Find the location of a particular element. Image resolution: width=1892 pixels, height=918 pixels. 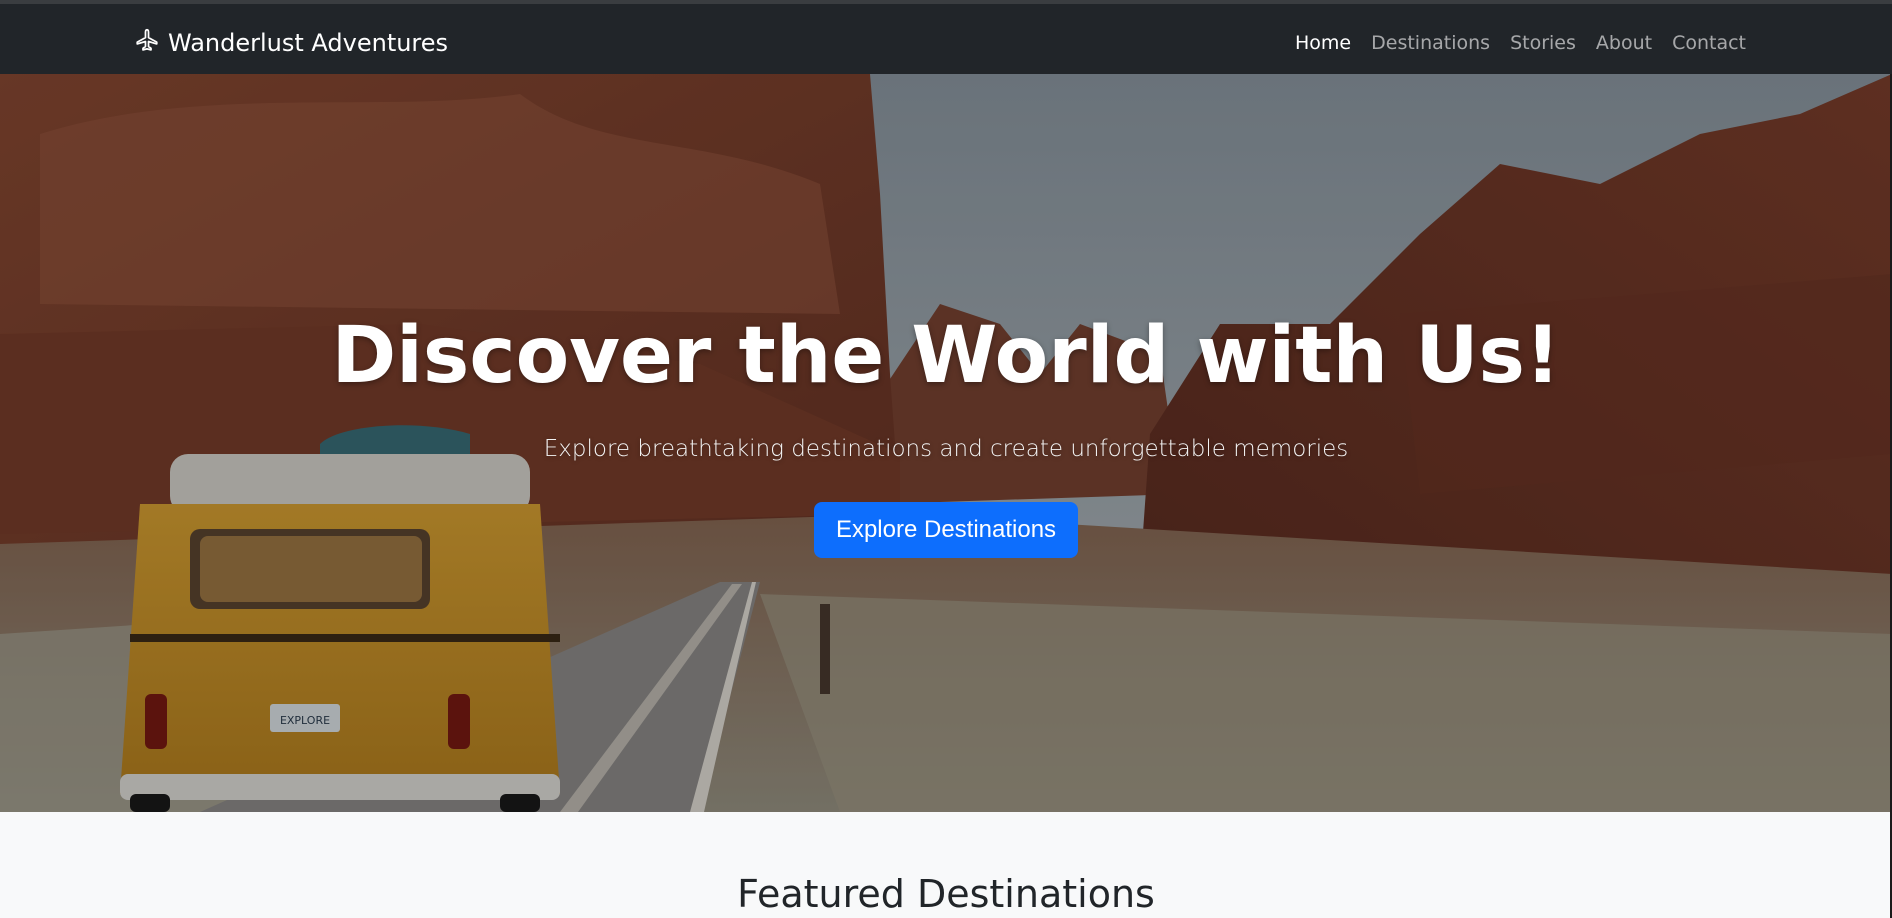

nav-link-about: About is located at coordinates (1624, 43).